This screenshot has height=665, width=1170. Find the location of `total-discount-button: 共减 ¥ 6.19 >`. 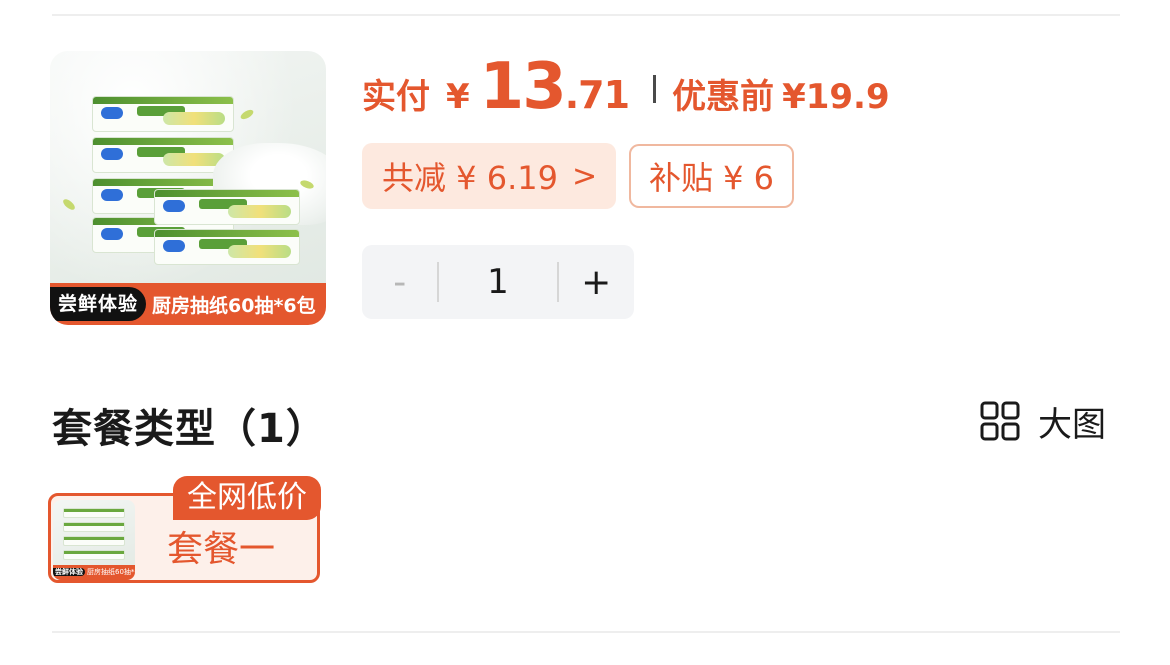

total-discount-button: 共减 ¥ 6.19 > is located at coordinates (489, 176).